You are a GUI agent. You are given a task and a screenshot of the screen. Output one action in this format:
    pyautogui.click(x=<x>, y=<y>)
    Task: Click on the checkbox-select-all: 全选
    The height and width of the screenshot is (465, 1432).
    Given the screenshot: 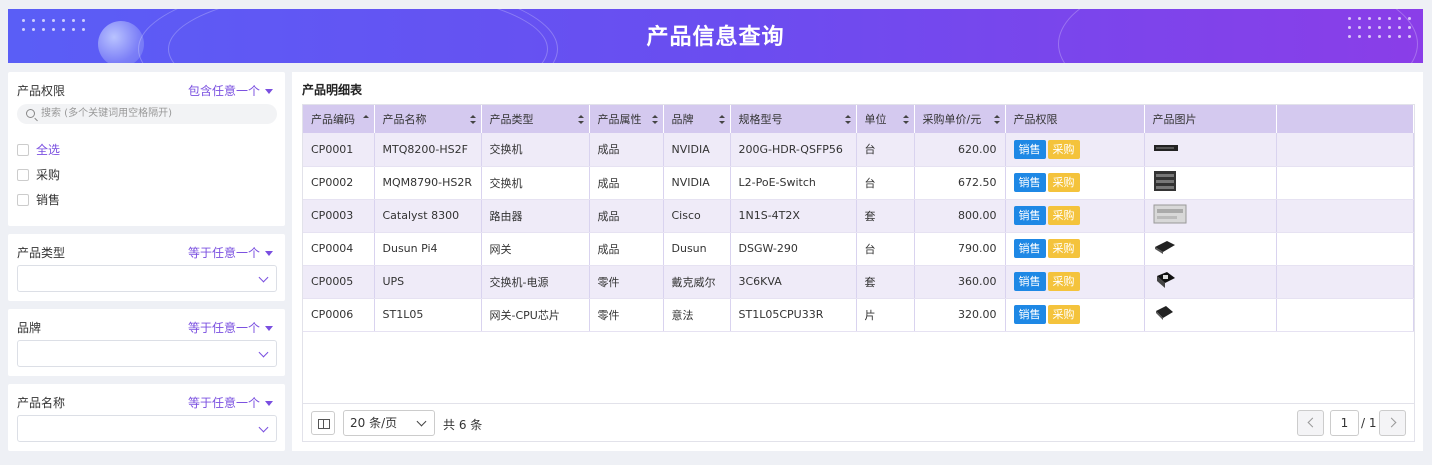 What is the action you would take?
    pyautogui.click(x=38, y=149)
    